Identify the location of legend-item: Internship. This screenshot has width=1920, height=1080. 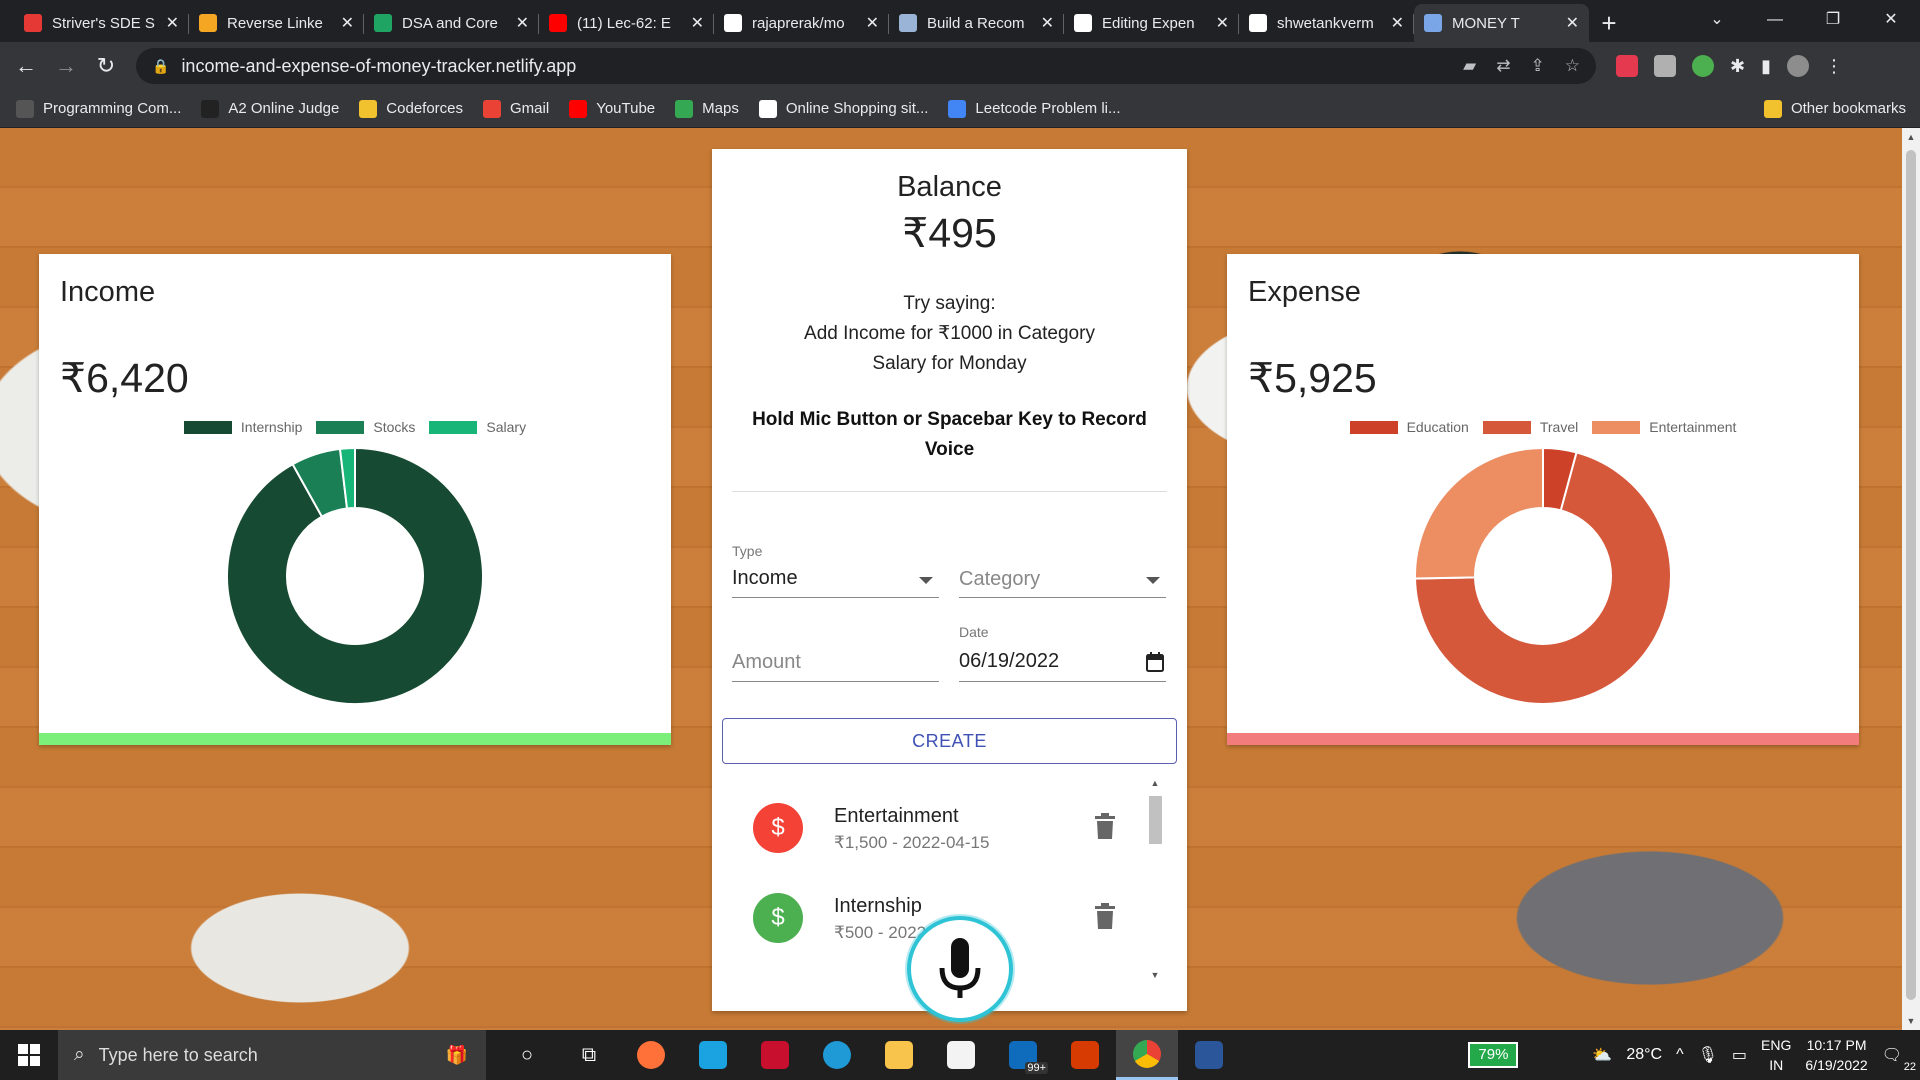
(242, 427).